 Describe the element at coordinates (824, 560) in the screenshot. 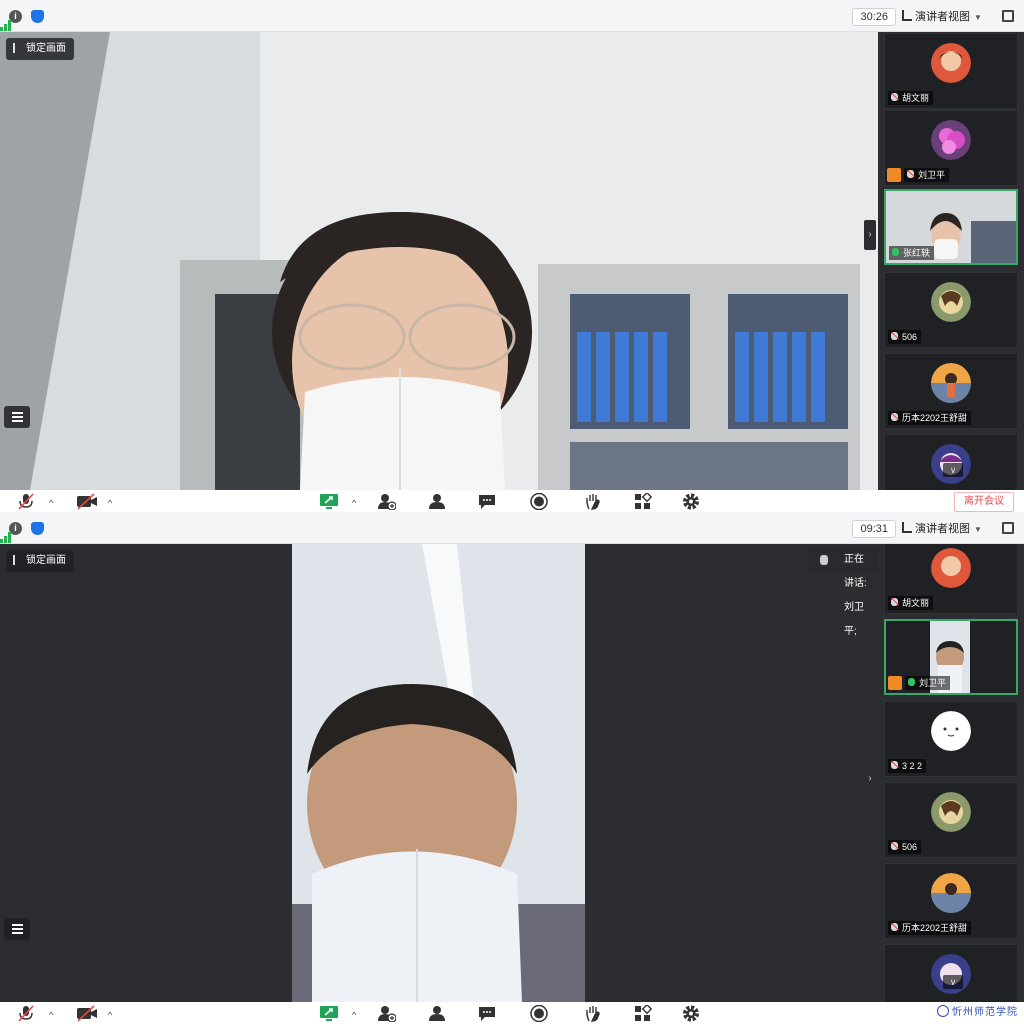

I see `speaker-mic-icon` at that location.